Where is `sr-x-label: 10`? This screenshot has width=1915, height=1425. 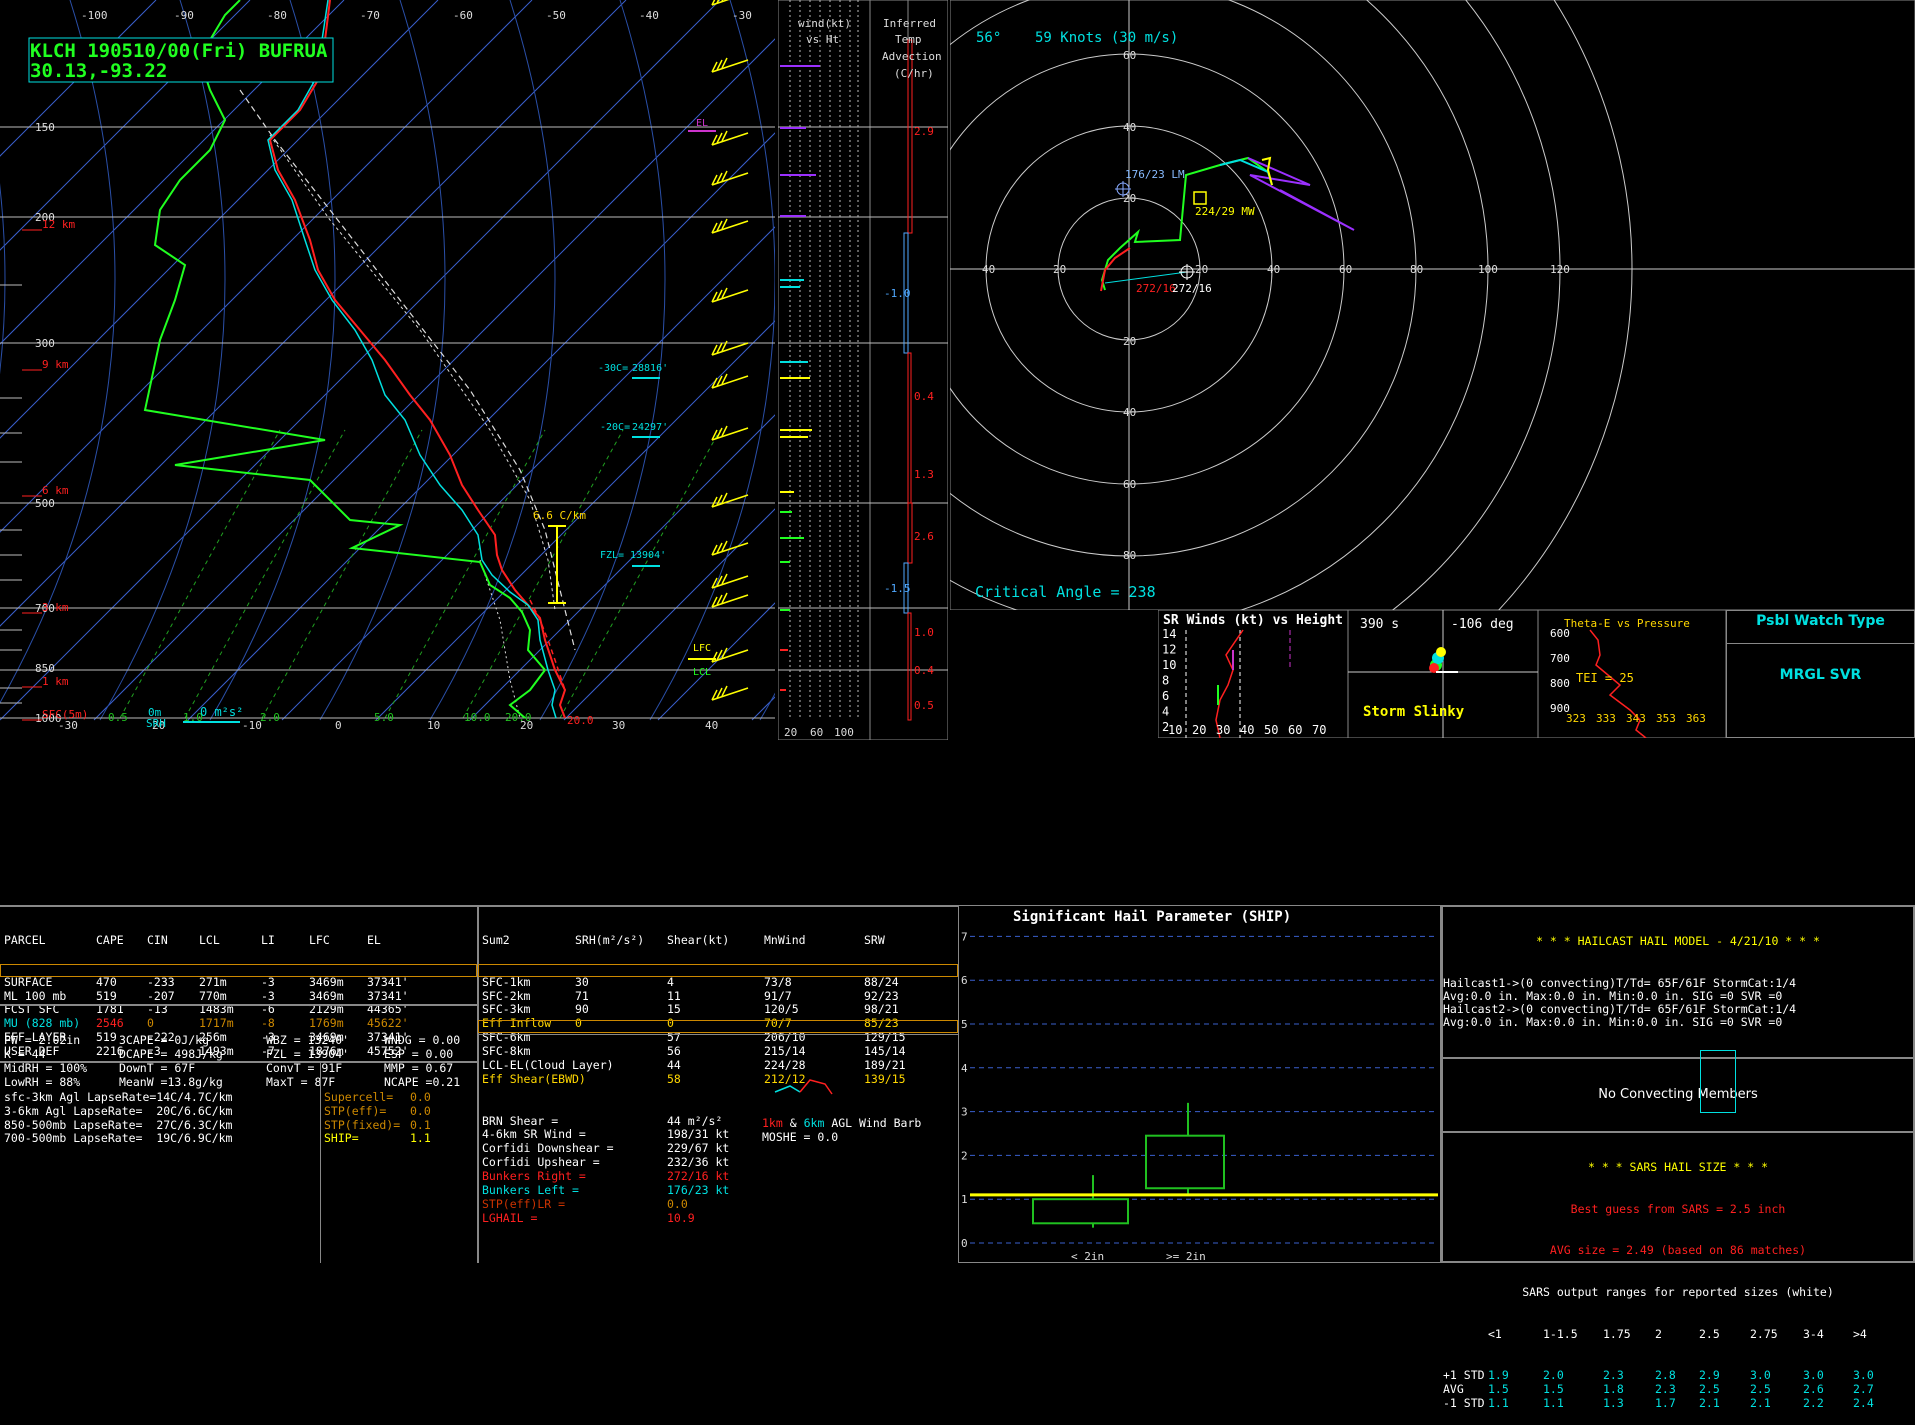 sr-x-label: 10 is located at coordinates (1175, 730).